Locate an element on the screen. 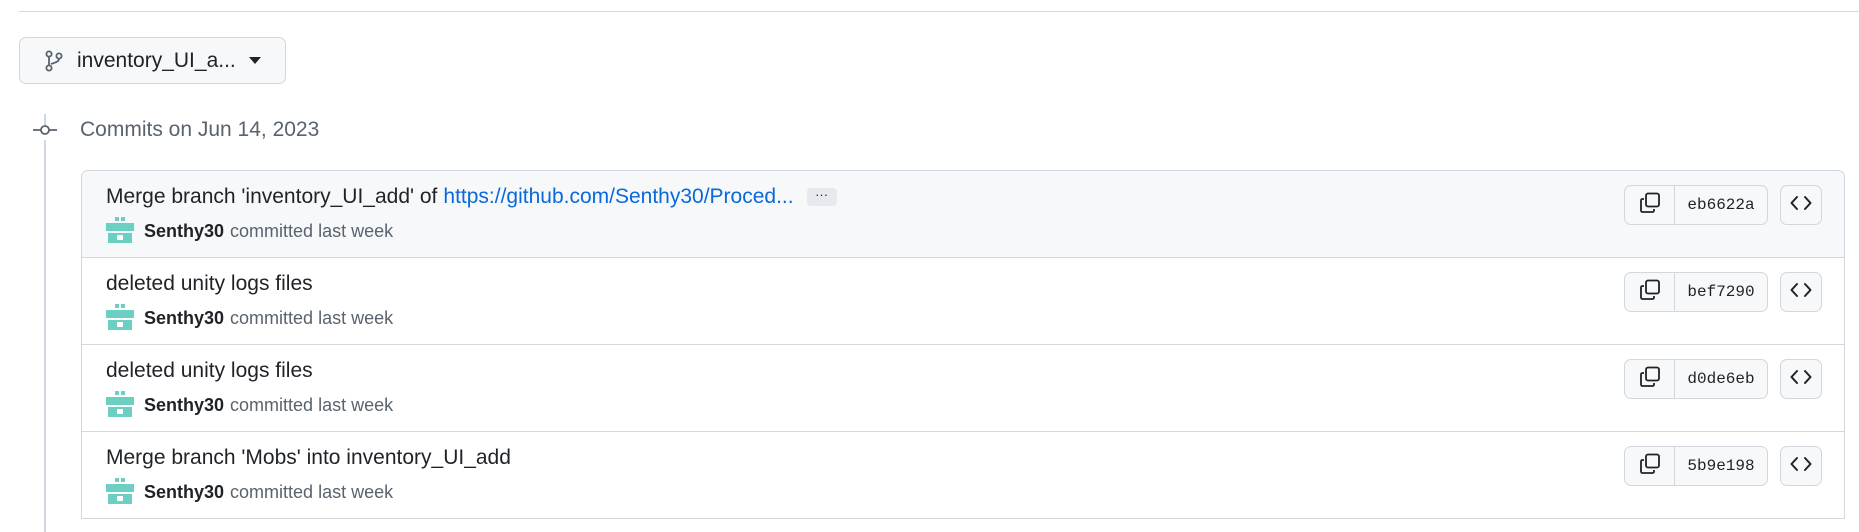 This screenshot has width=1859, height=532. sha-button-group: bef7290 is located at coordinates (1696, 292).